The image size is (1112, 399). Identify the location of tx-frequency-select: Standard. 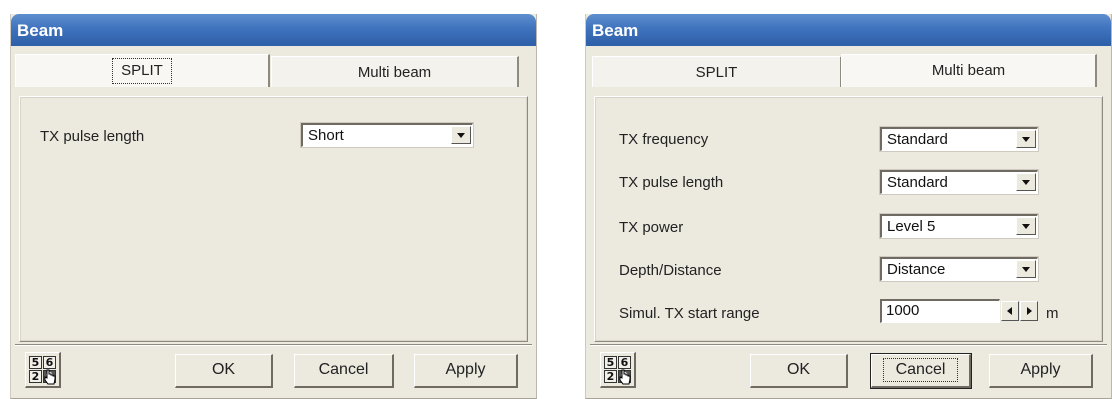
(959, 139).